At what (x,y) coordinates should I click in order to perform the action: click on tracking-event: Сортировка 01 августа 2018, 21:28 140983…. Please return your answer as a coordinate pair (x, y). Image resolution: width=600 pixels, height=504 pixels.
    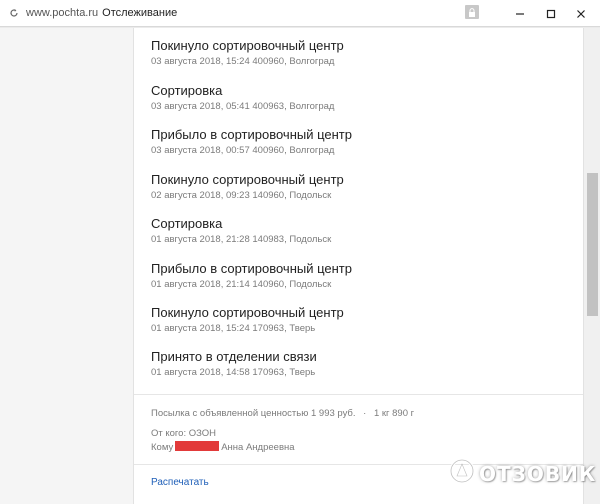
    Looking at the image, I should click on (361, 236).